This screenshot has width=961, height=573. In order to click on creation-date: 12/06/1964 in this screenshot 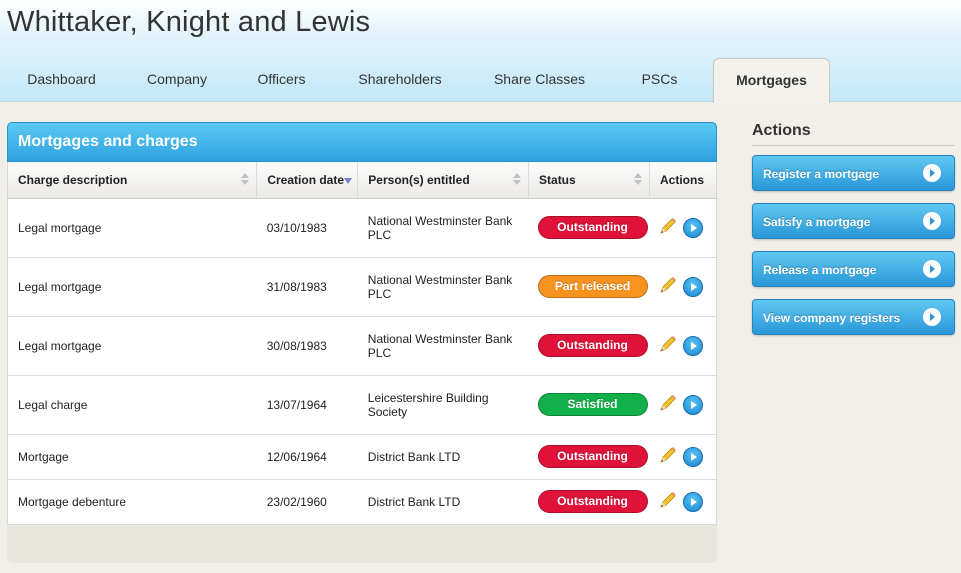, I will do `click(307, 457)`.